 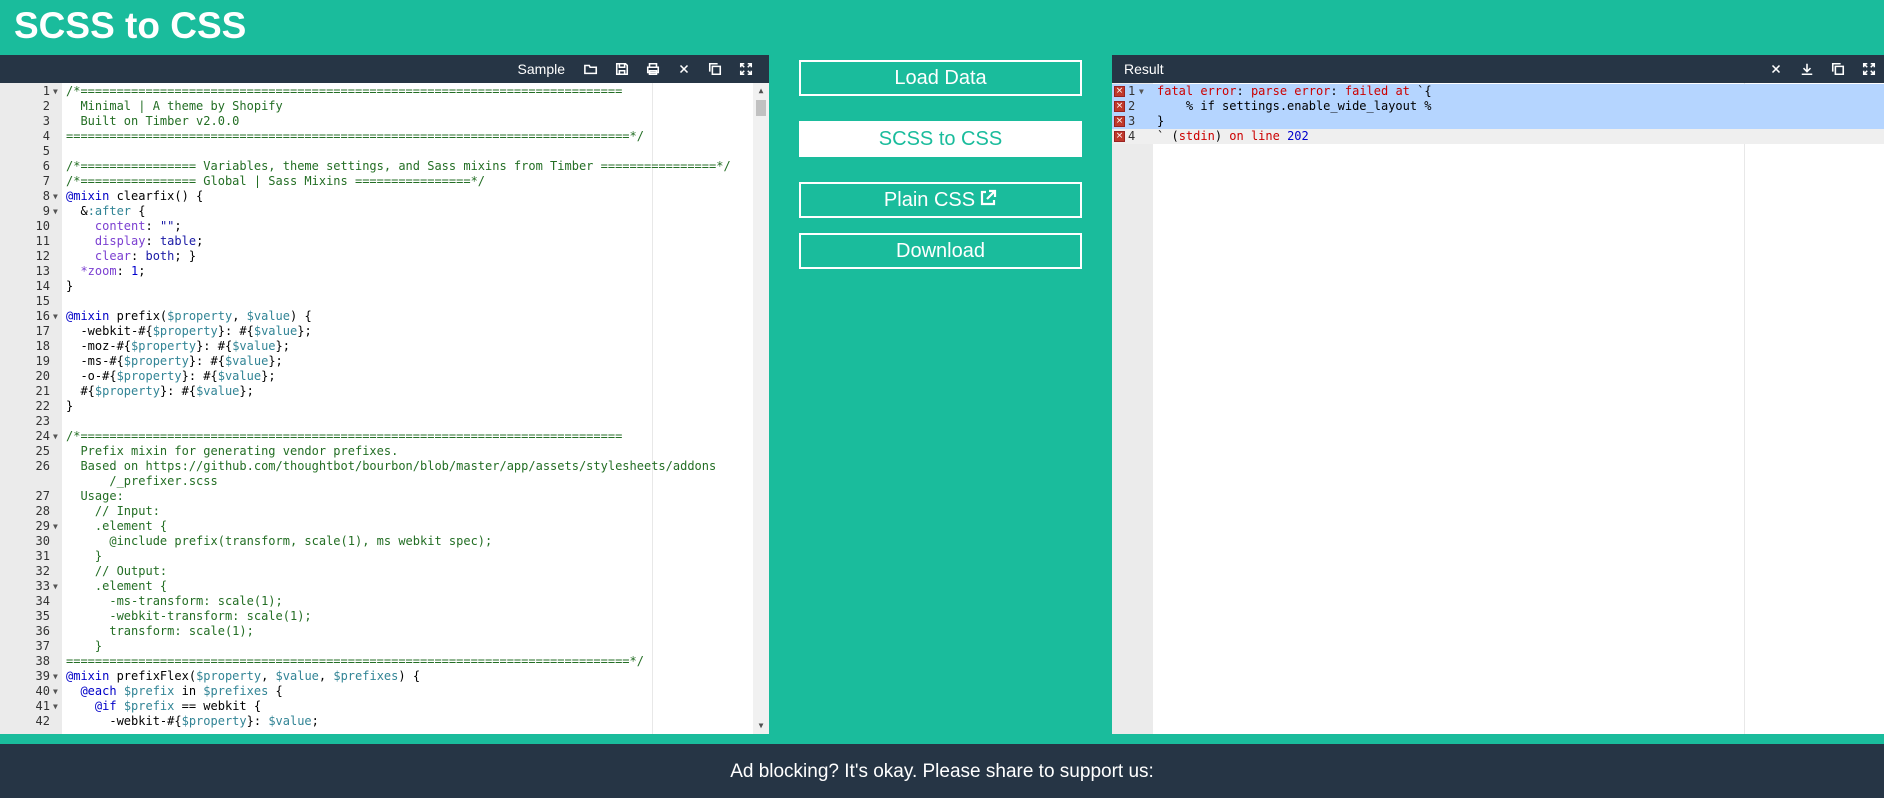 What do you see at coordinates (1498, 121) in the screenshot?
I see `code-line: × 3}` at bounding box center [1498, 121].